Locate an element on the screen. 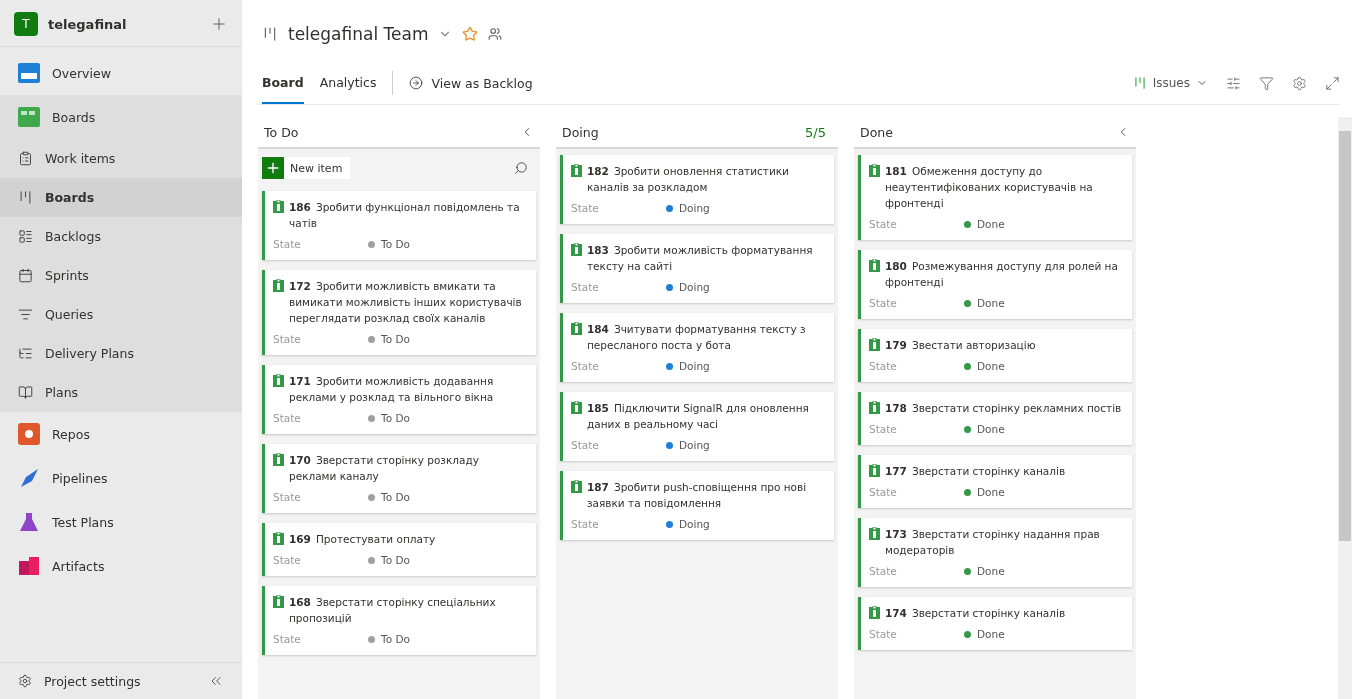 The height and width of the screenshot is (699, 1360). sidebar-item: Delivery Plans is located at coordinates (121, 353).